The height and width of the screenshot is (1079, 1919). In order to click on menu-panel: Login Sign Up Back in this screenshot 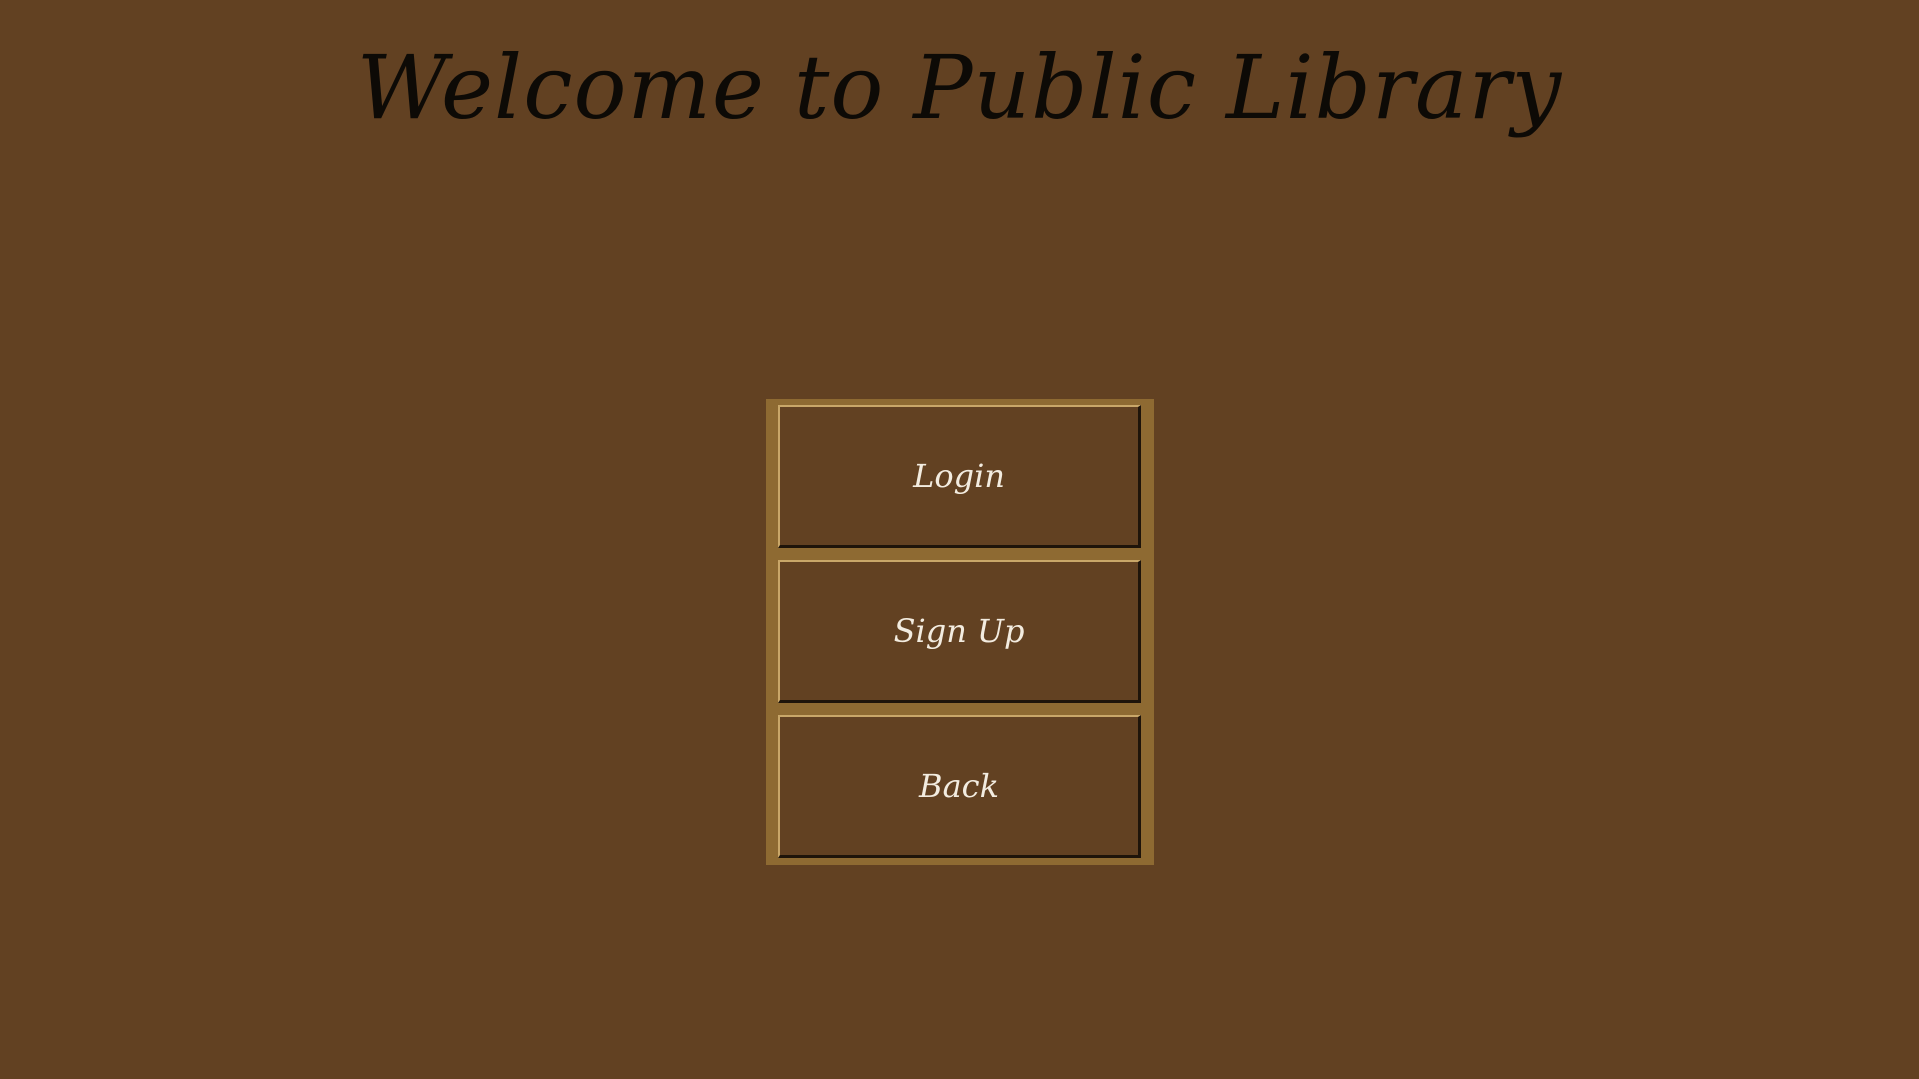, I will do `click(960, 632)`.